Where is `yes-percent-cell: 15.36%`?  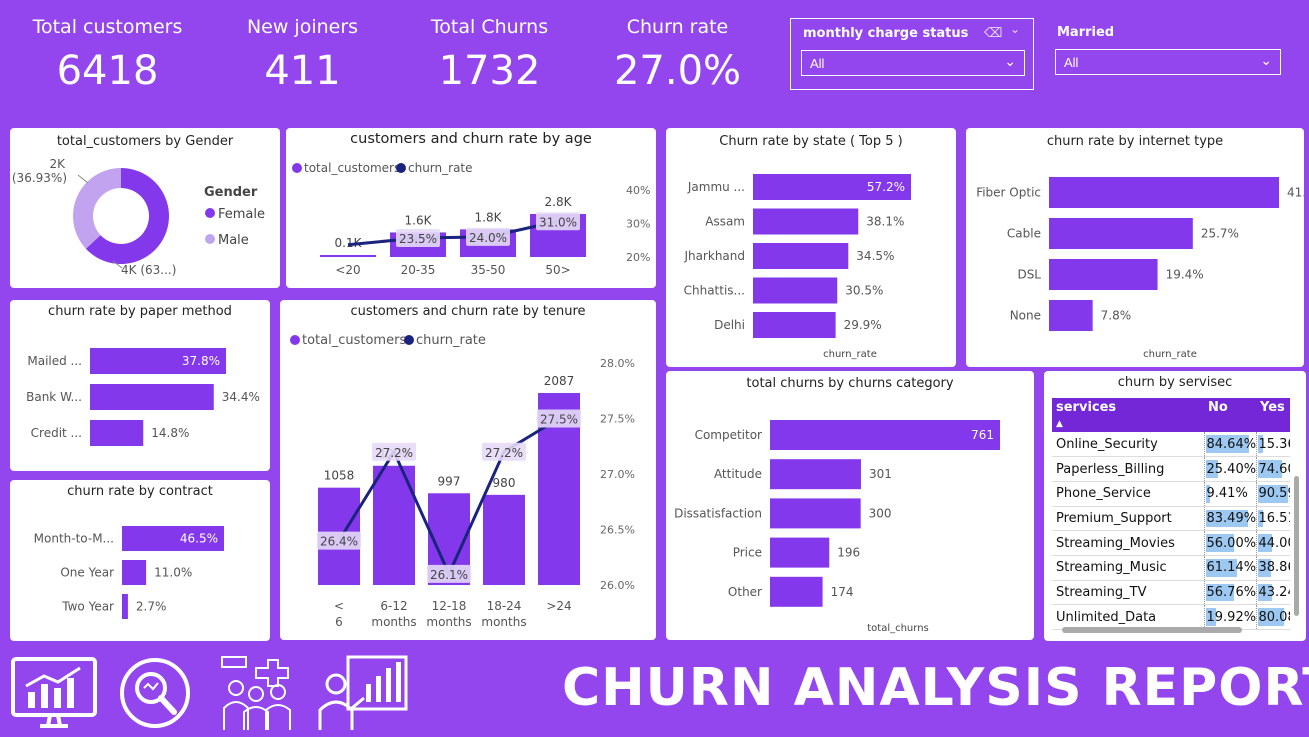 yes-percent-cell: 15.36% is located at coordinates (1272, 445).